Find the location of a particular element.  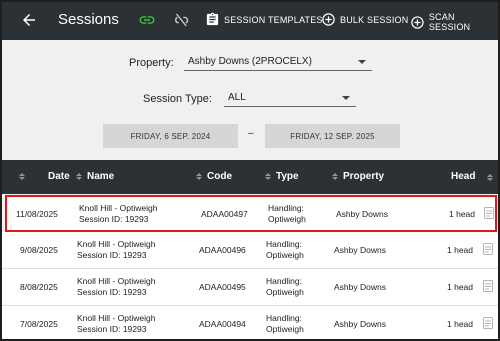

session-type-select: ALL is located at coordinates (290, 99).